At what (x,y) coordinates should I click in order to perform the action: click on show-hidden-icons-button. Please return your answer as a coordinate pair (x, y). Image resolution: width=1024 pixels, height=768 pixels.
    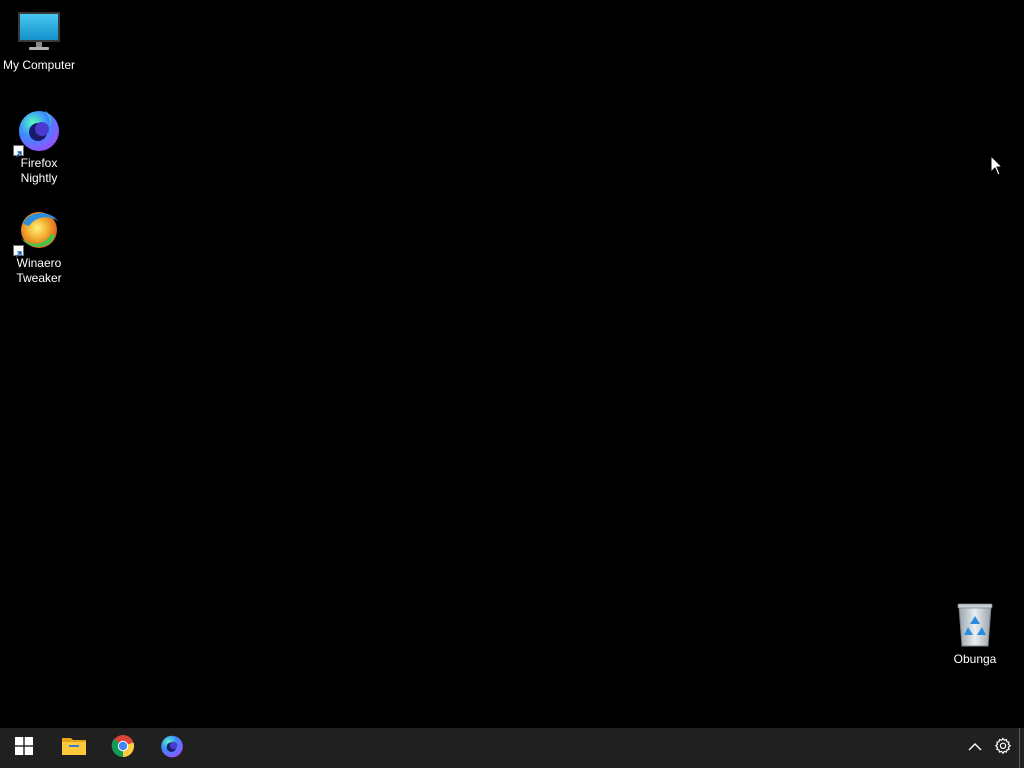
    Looking at the image, I should click on (975, 748).